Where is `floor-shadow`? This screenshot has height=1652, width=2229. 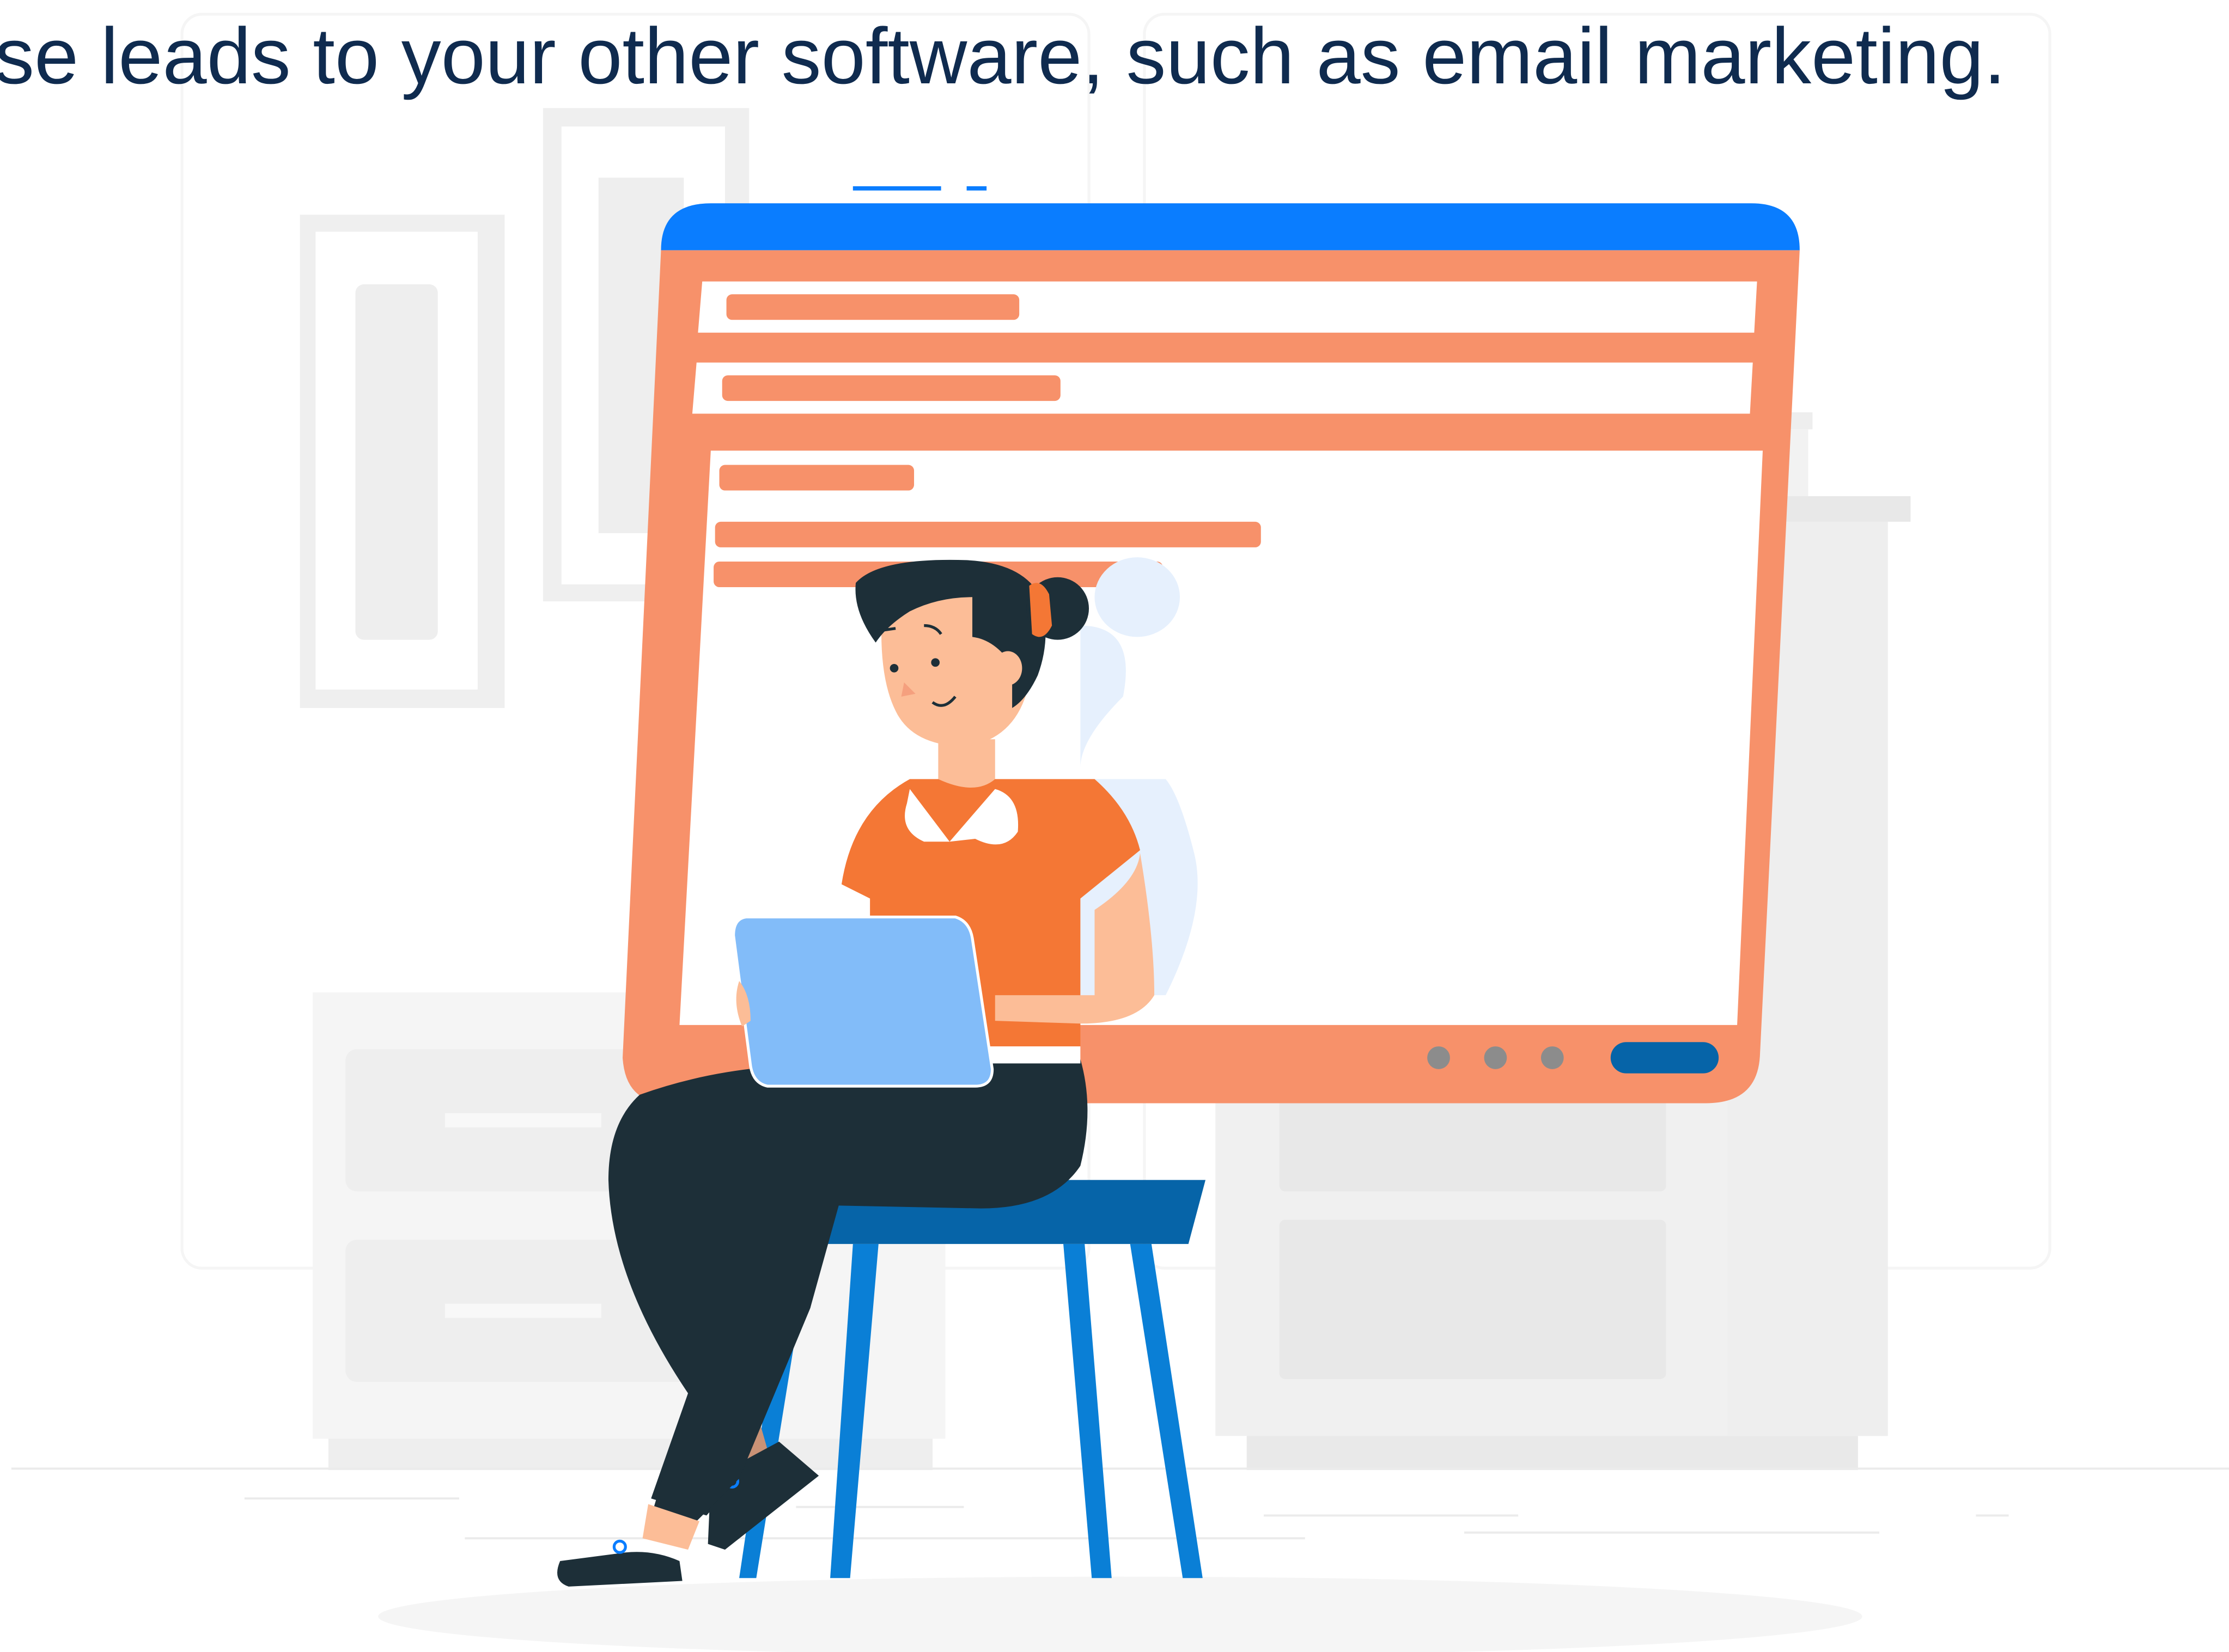
floor-shadow is located at coordinates (1120, 1614).